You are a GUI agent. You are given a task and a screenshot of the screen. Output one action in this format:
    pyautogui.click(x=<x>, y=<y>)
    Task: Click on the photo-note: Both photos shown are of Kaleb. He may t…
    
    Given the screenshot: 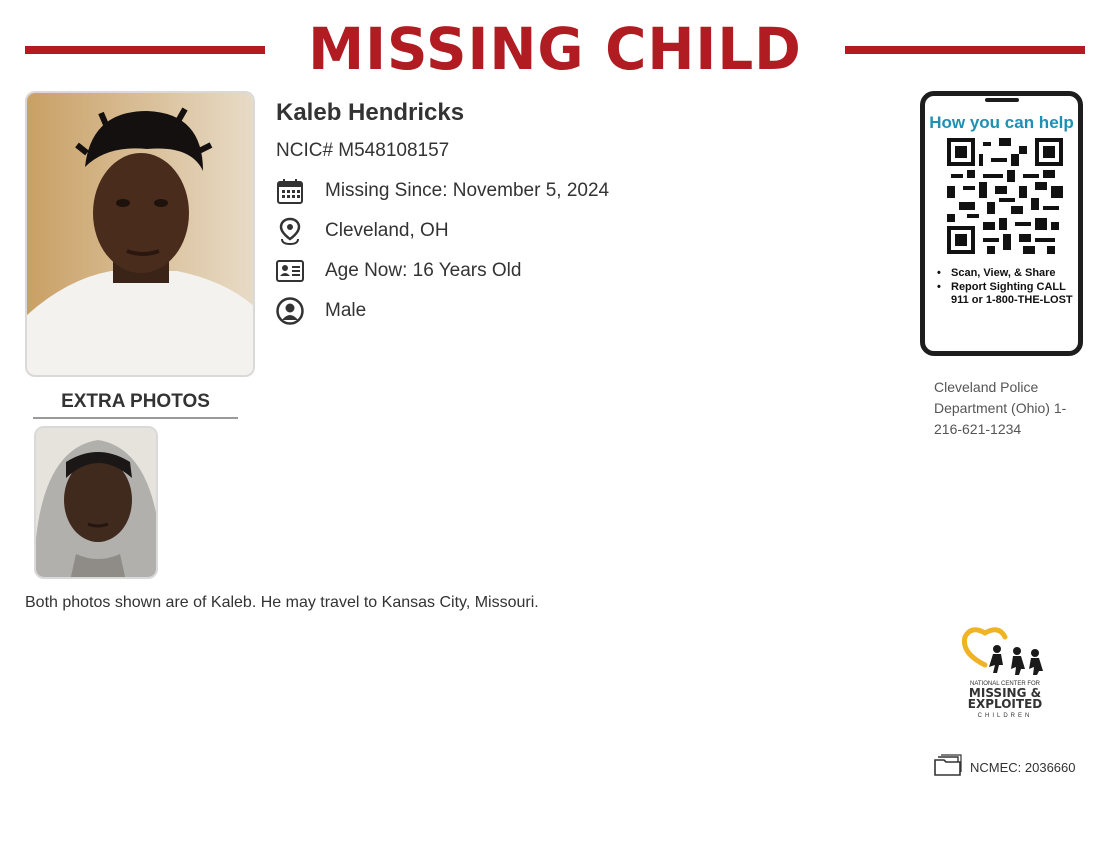 What is the action you would take?
    pyautogui.click(x=282, y=602)
    